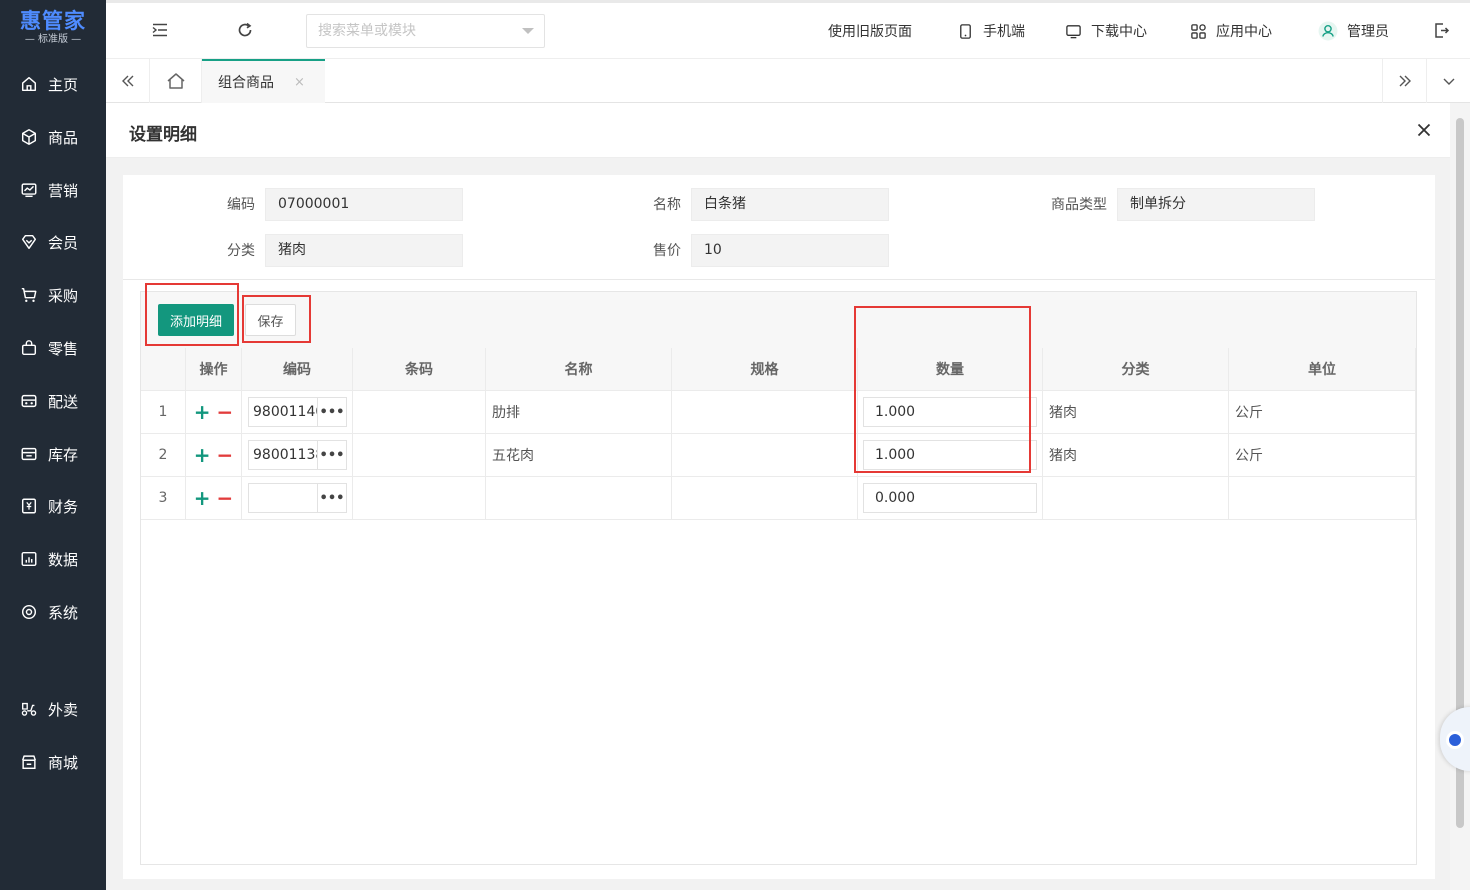 This screenshot has height=890, width=1470. I want to click on row-ops: + −, so click(214, 498).